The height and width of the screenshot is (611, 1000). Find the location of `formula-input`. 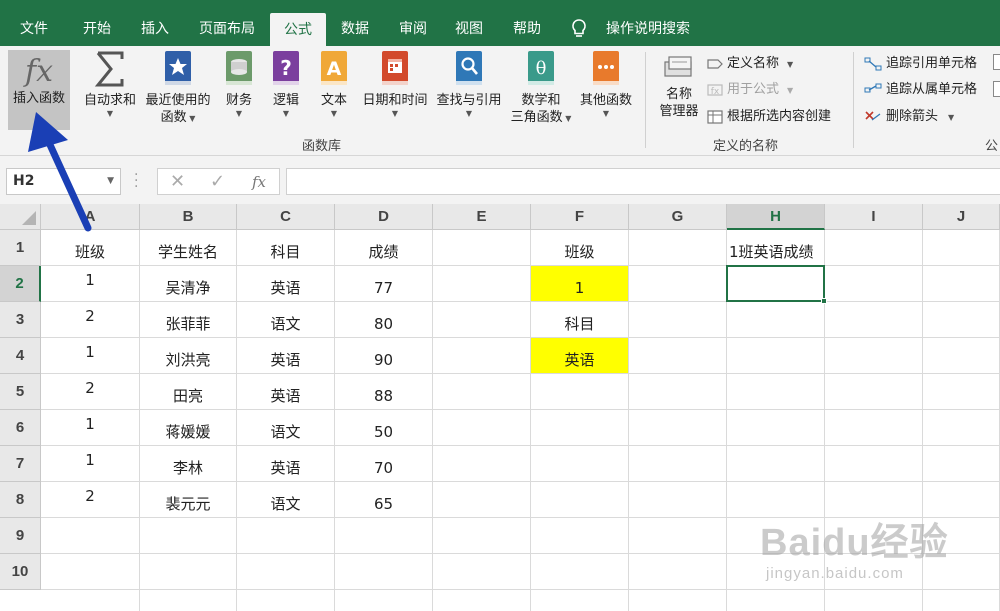

formula-input is located at coordinates (643, 181).